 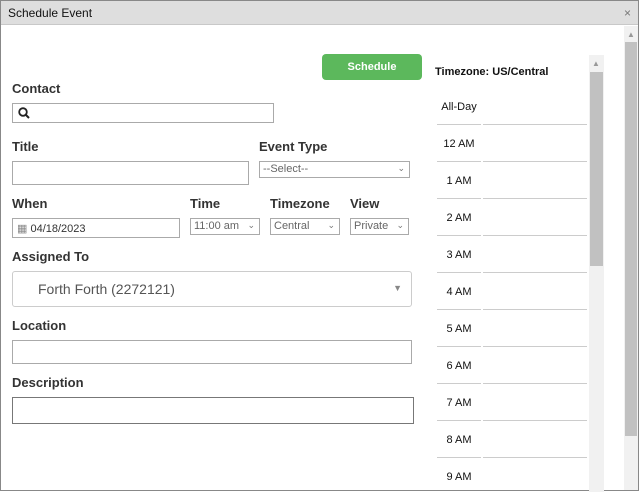 What do you see at coordinates (512, 291) in the screenshot?
I see `hour-row: 4 AM` at bounding box center [512, 291].